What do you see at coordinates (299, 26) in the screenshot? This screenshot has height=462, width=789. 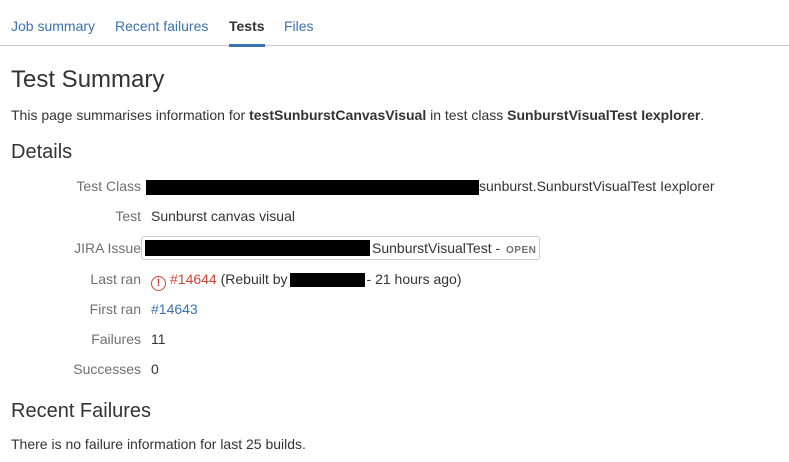 I see `tab-files: Files` at bounding box center [299, 26].